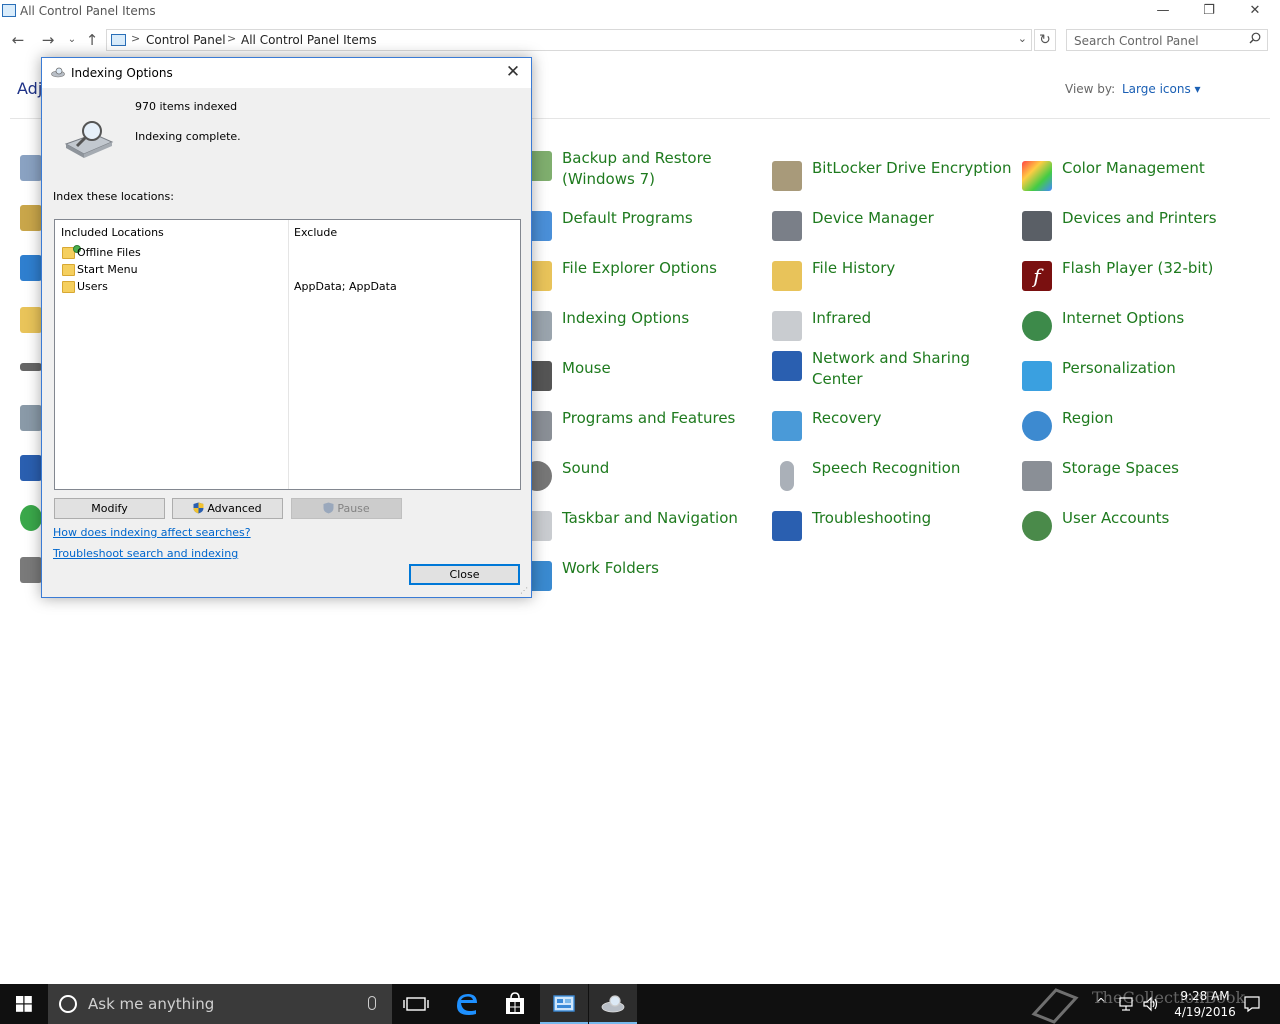 This screenshot has width=1280, height=1024. What do you see at coordinates (72, 40) in the screenshot?
I see `recent-locations-chevron-icon: ⌄` at bounding box center [72, 40].